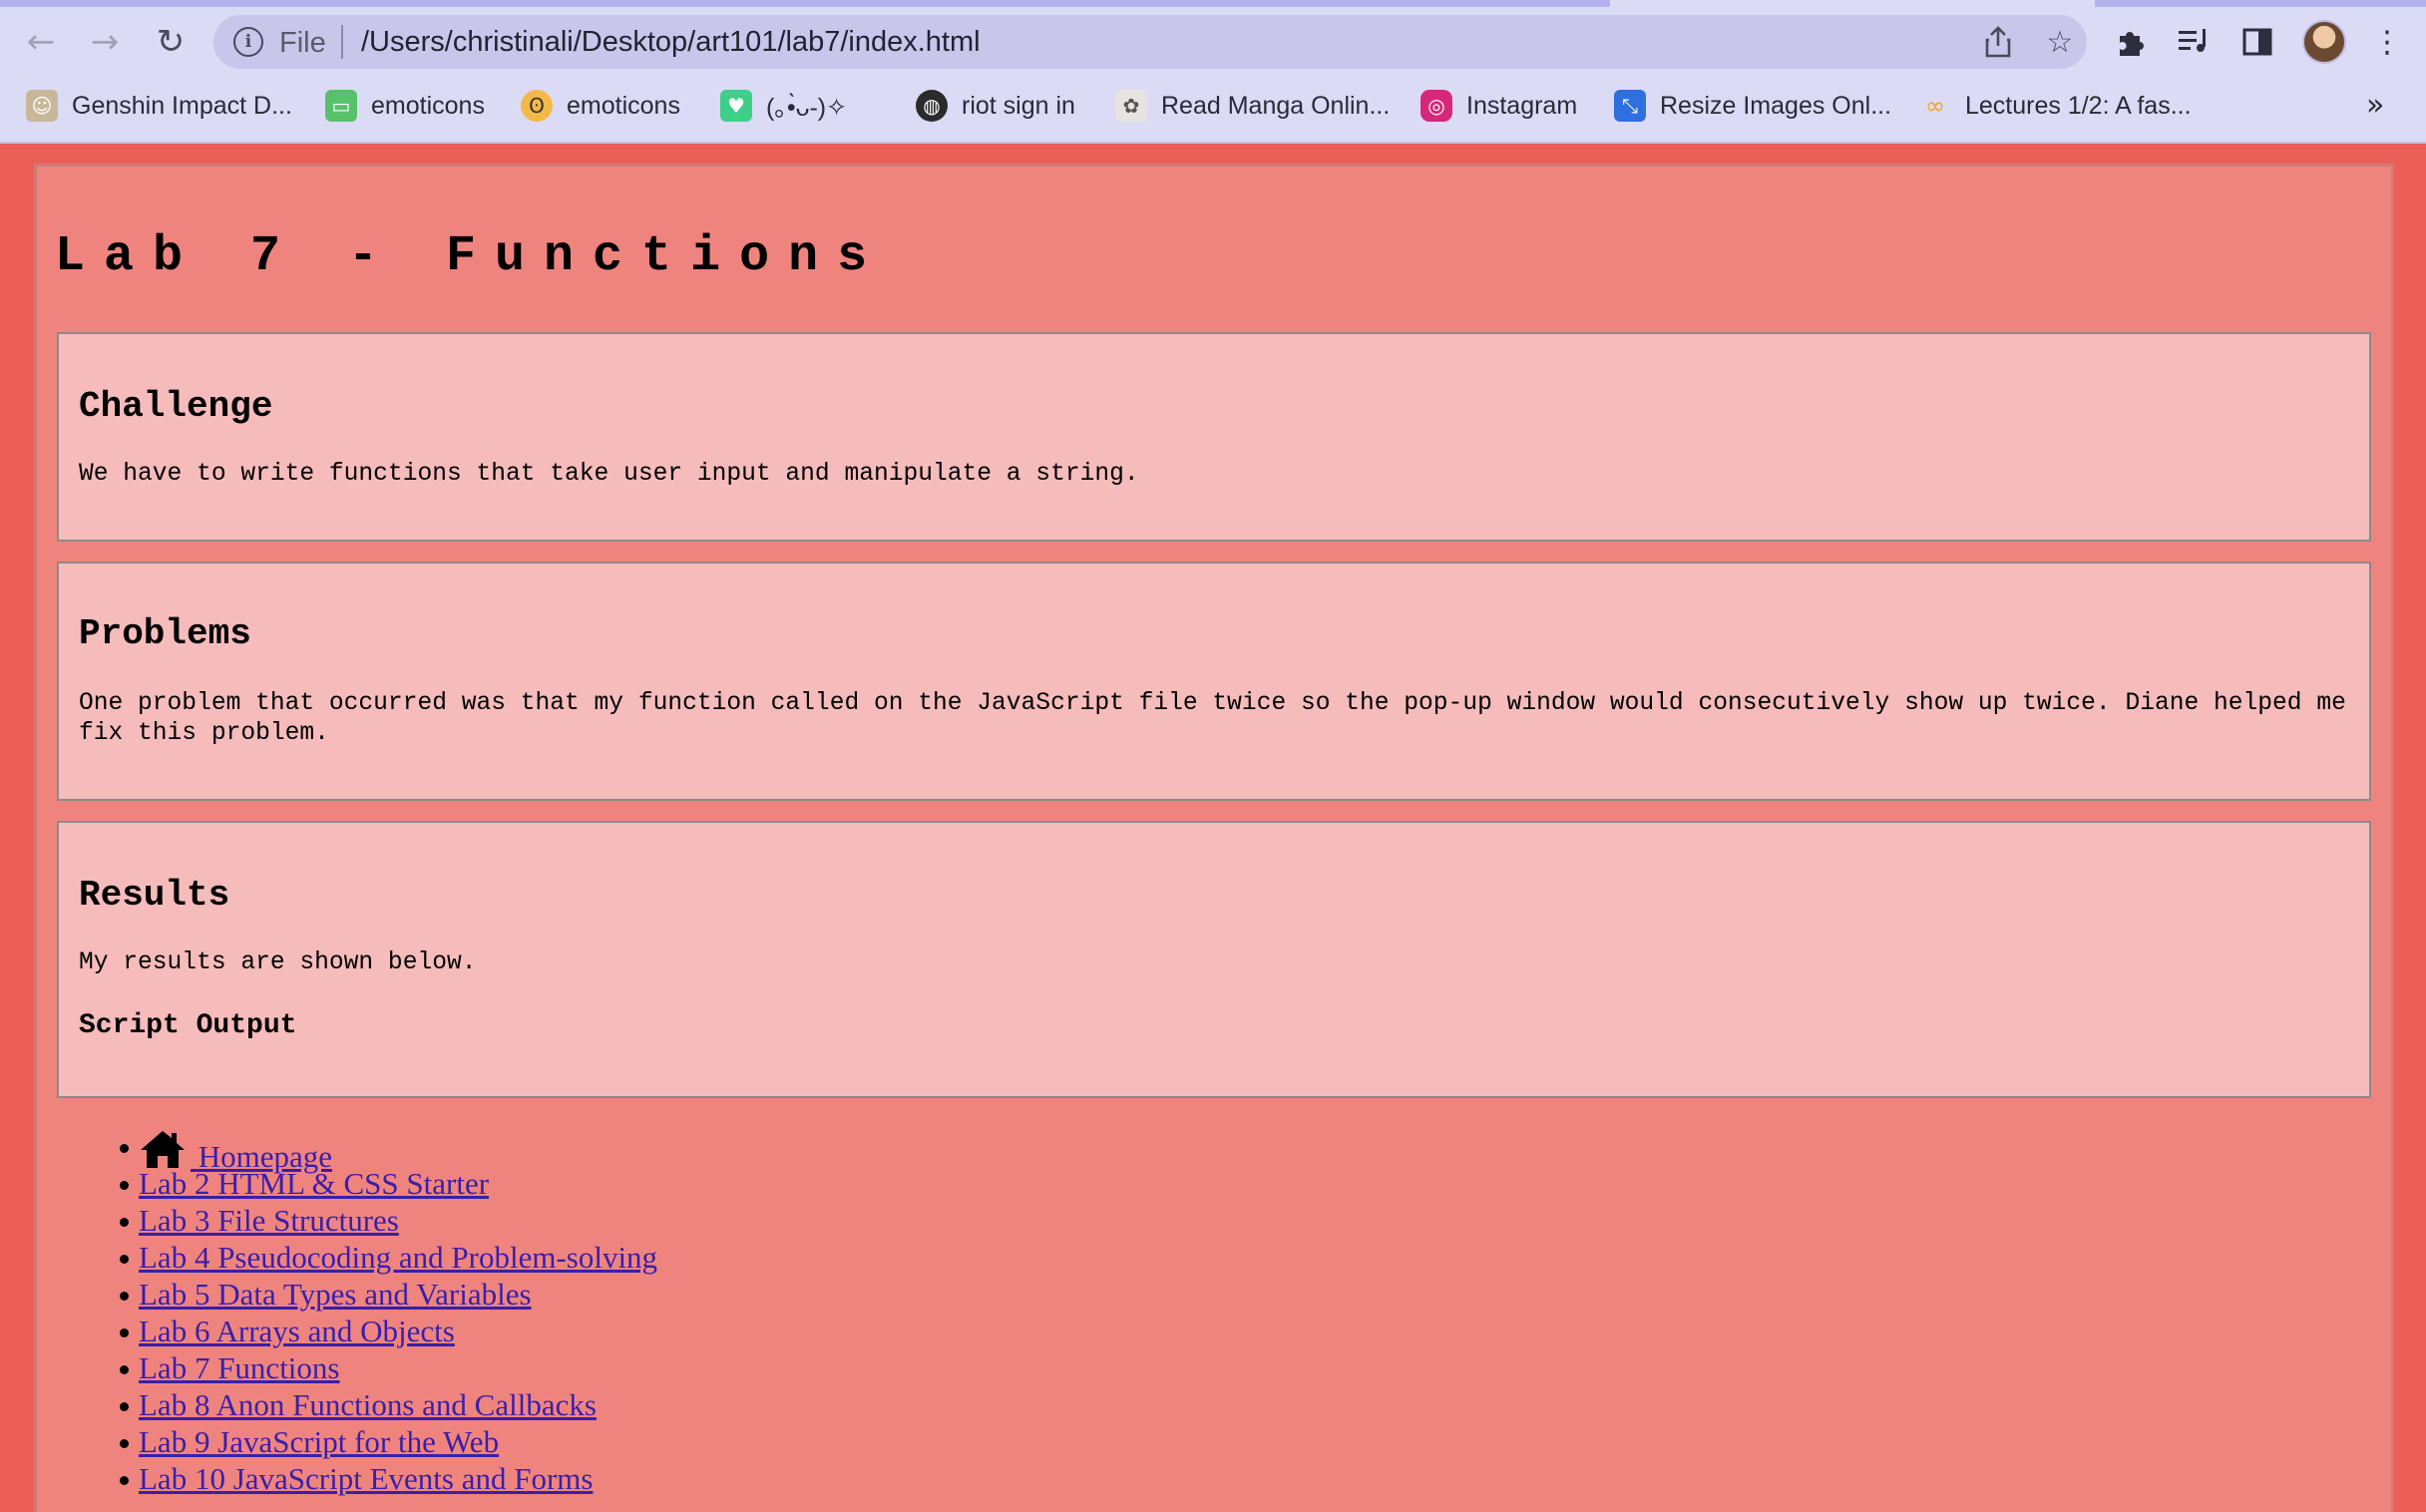  Describe the element at coordinates (342, 42) in the screenshot. I see `omnibox-divider` at that location.